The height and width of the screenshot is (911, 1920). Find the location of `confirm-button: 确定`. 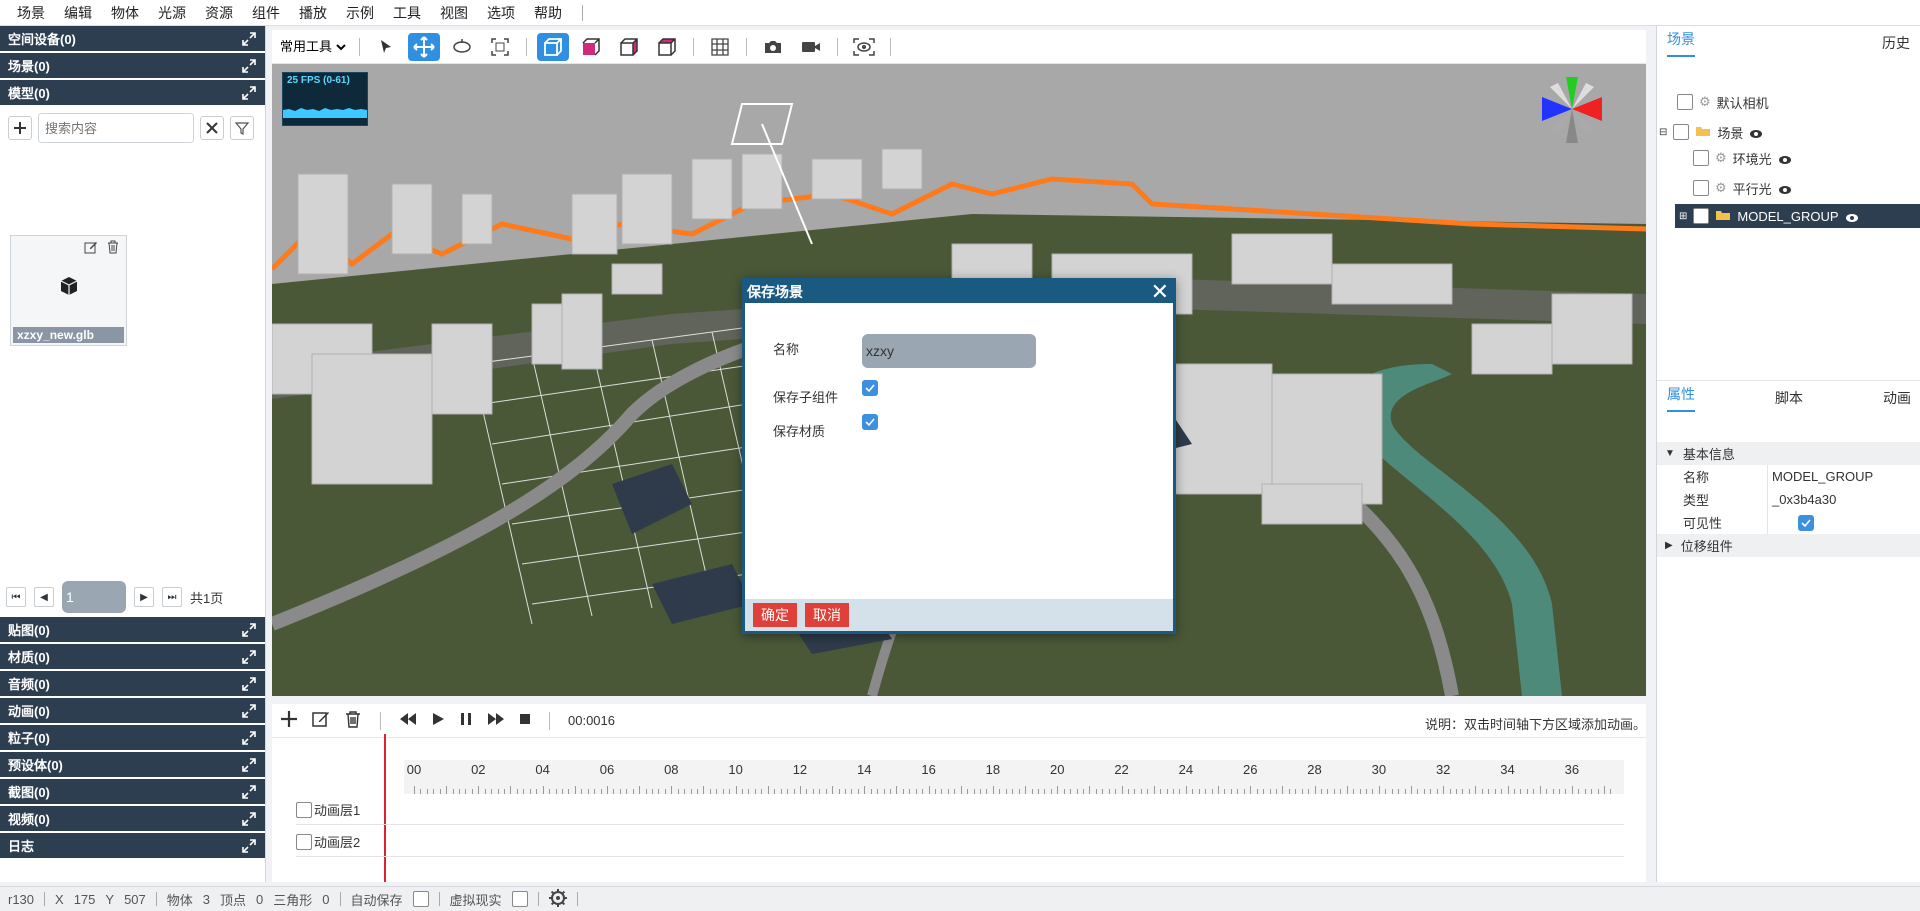

confirm-button: 确定 is located at coordinates (775, 615).